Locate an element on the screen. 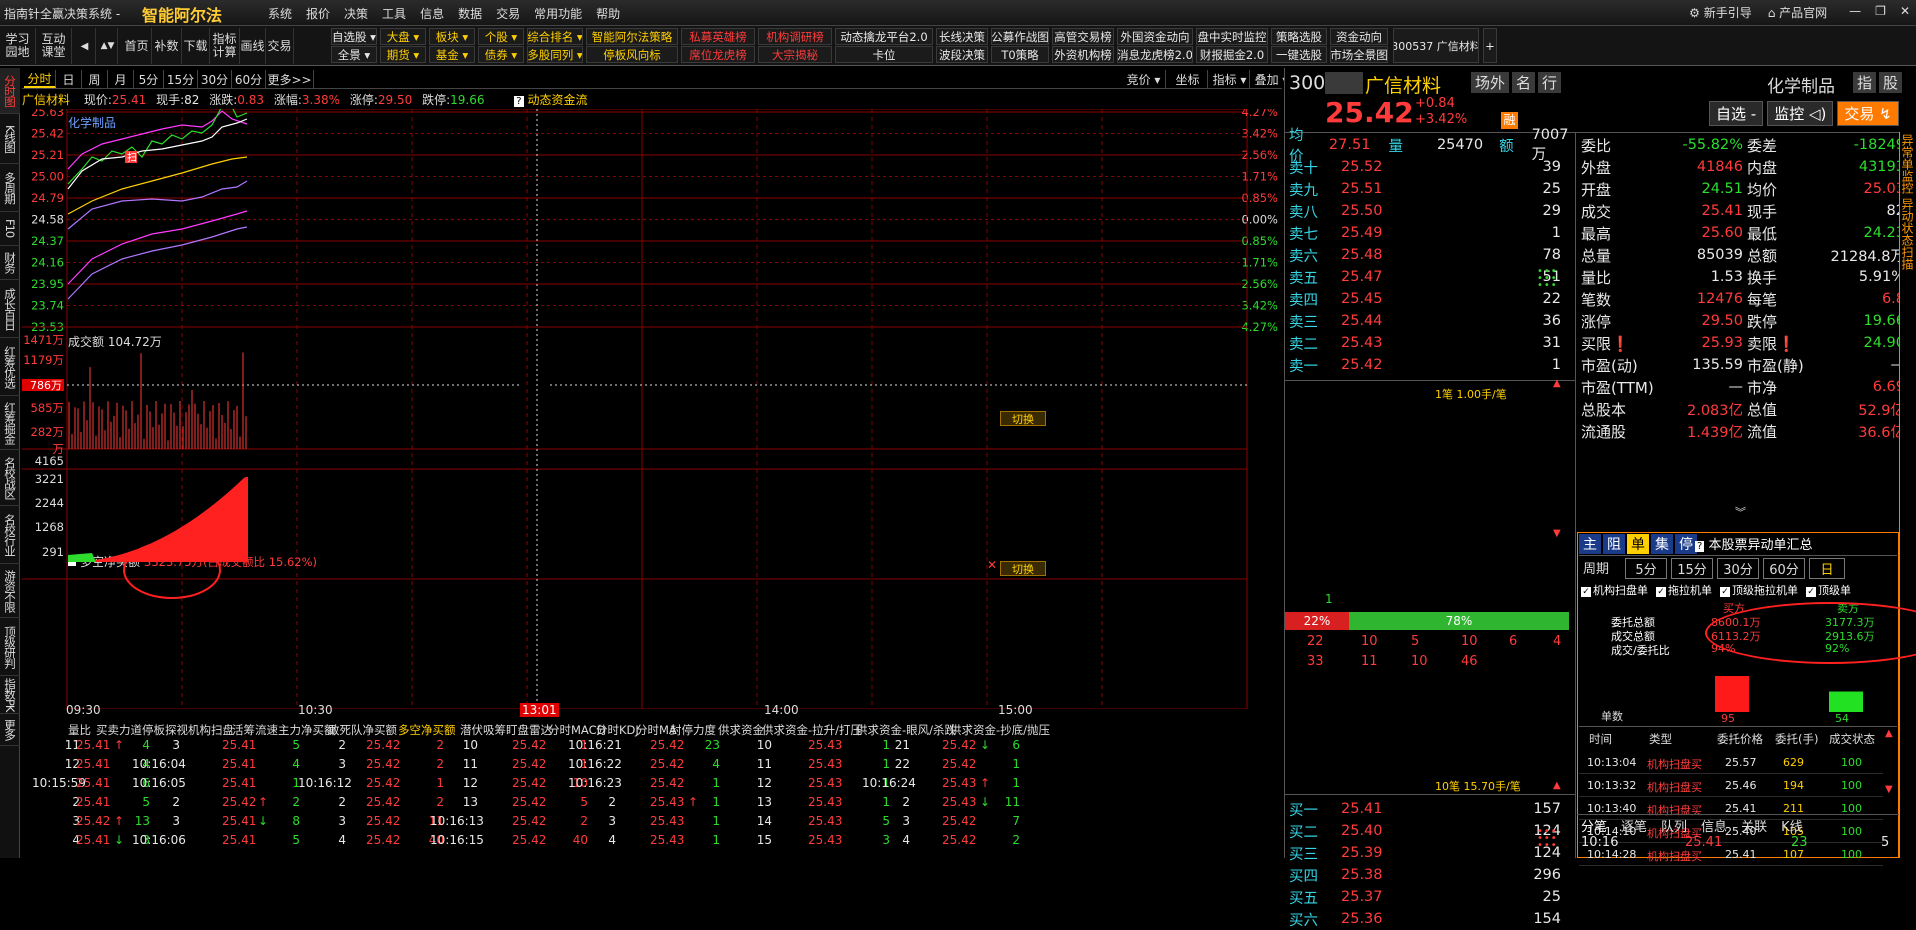 The height and width of the screenshot is (930, 1916). period-1: 日 is located at coordinates (69, 79).